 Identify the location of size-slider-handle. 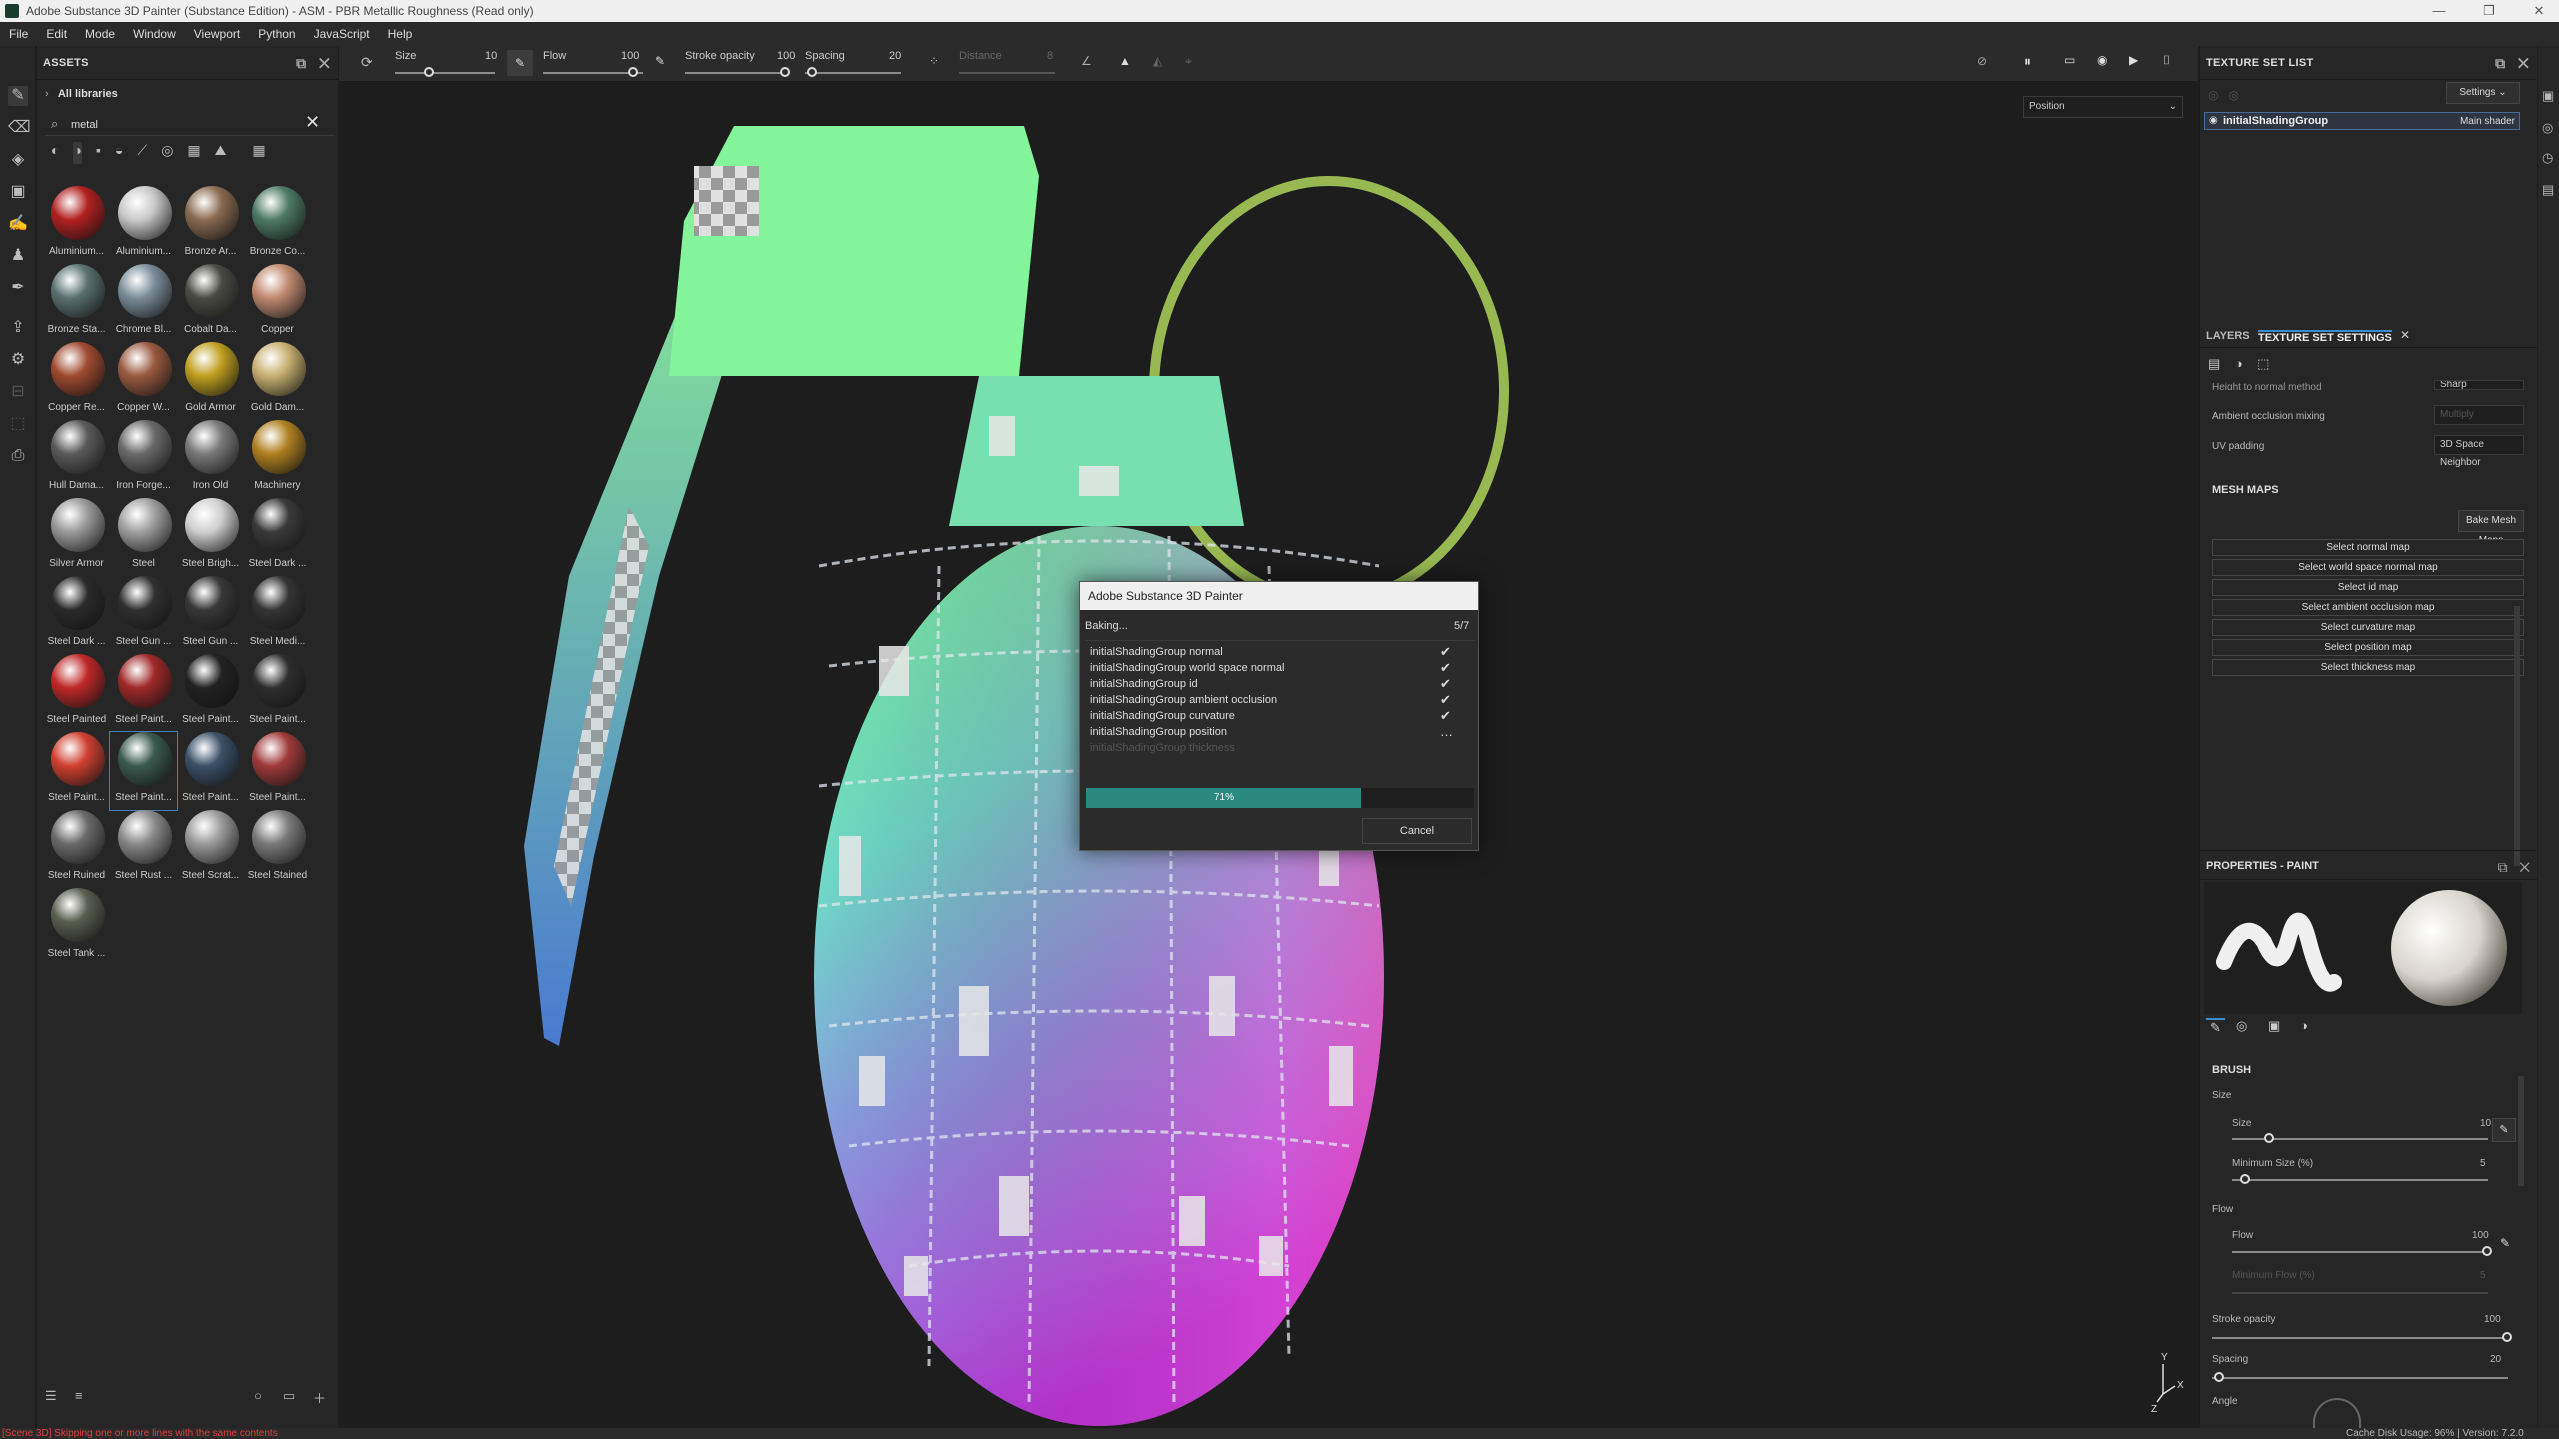
(429, 72).